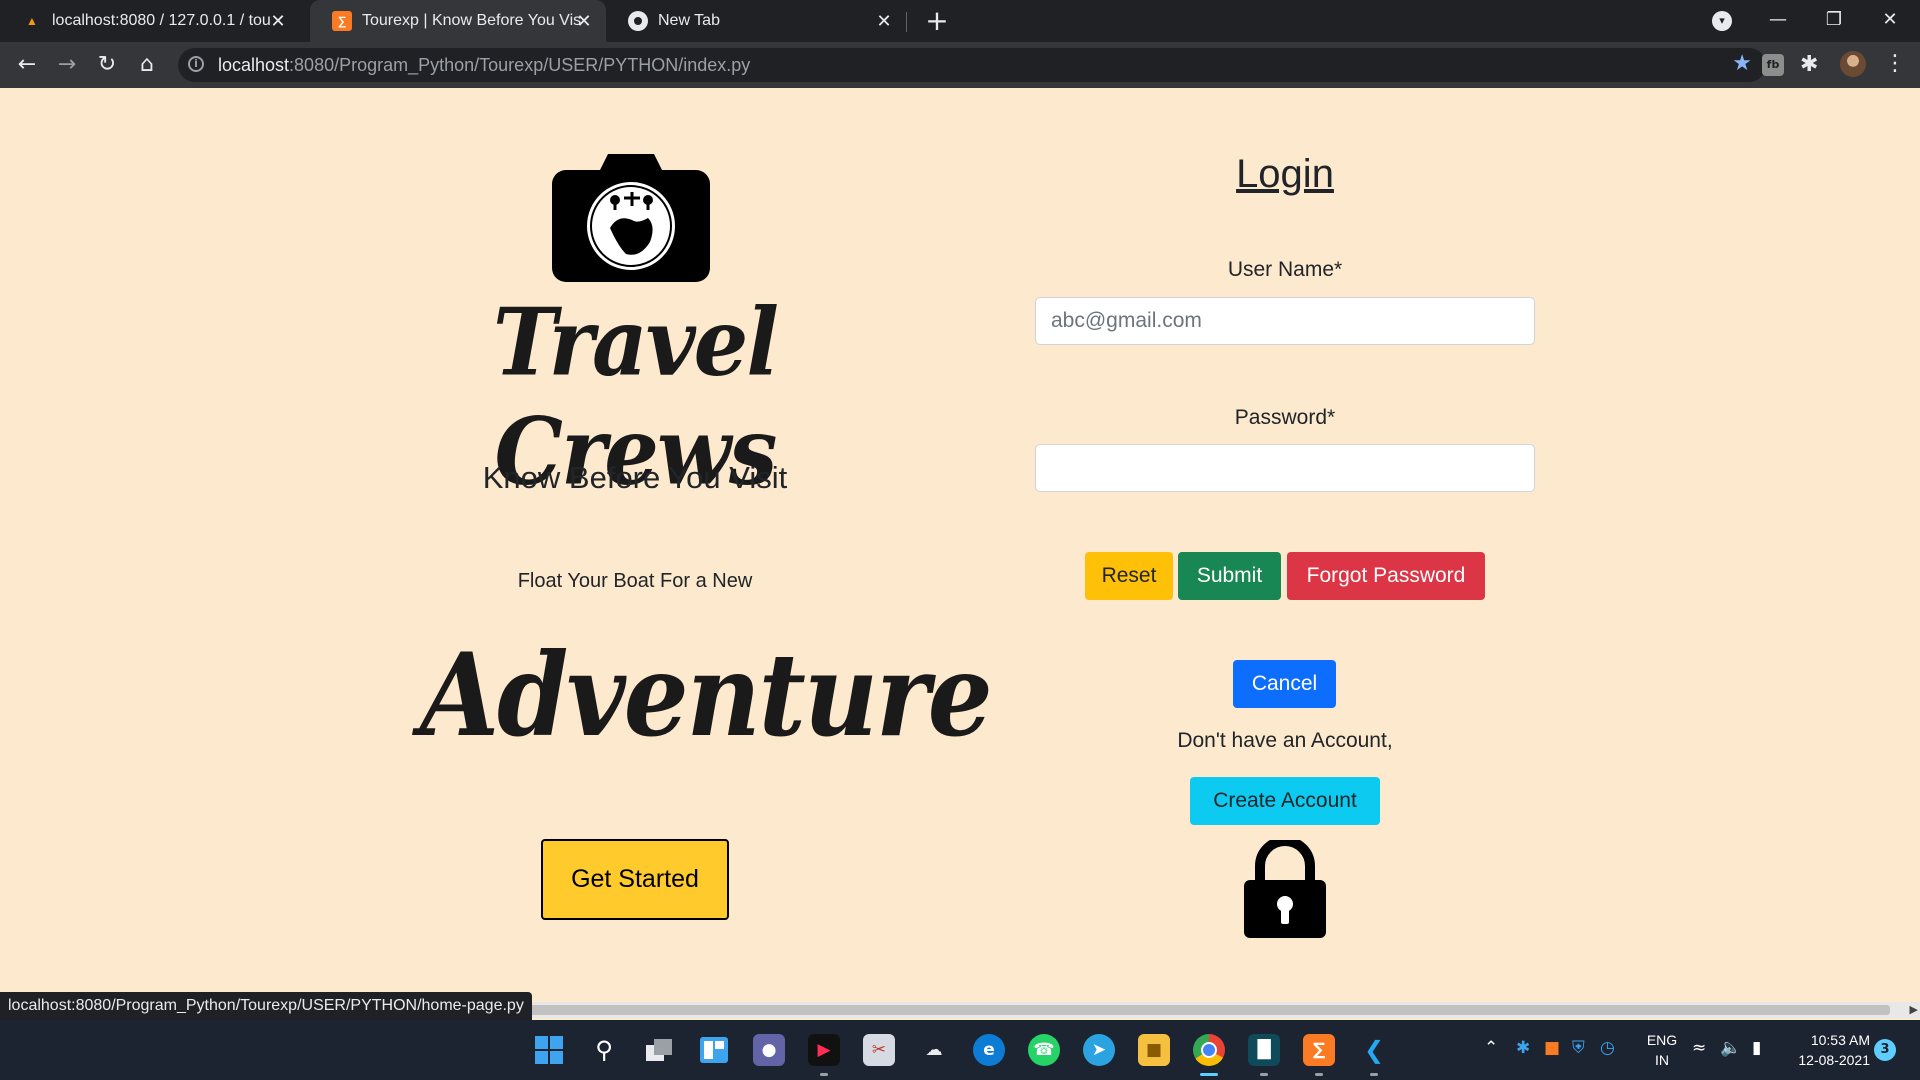  I want to click on reset-button: Reset, so click(1129, 576).